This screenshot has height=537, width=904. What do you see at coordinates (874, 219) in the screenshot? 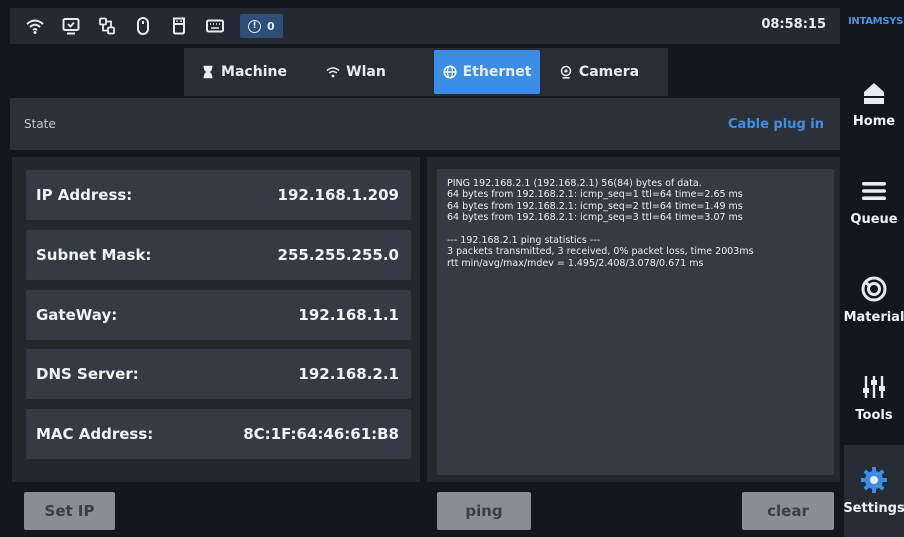
I see `nav-queue-label: Queue` at bounding box center [874, 219].